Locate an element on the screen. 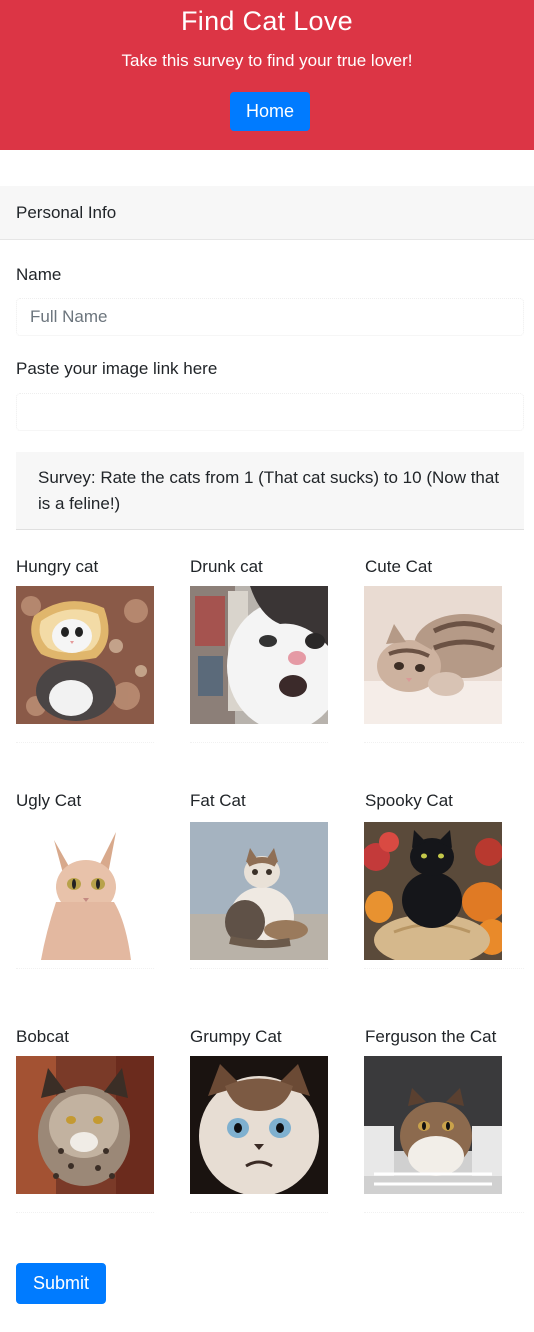 This screenshot has height=1332, width=534. drunk-cat-image is located at coordinates (259, 655).